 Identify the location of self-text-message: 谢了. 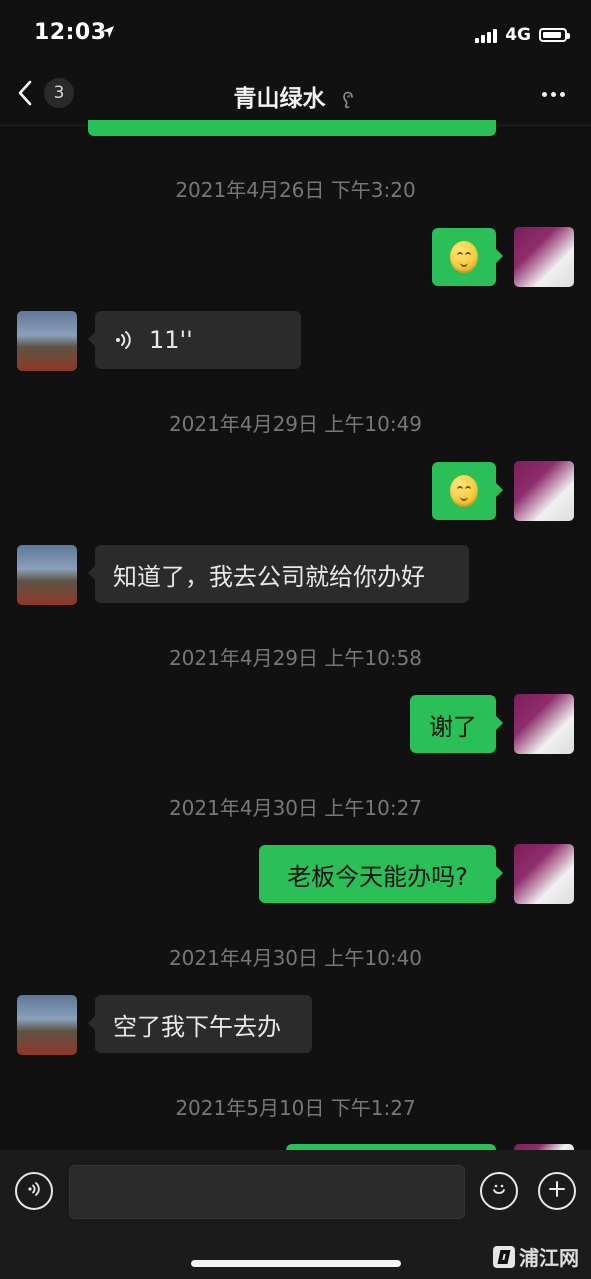
(456, 724).